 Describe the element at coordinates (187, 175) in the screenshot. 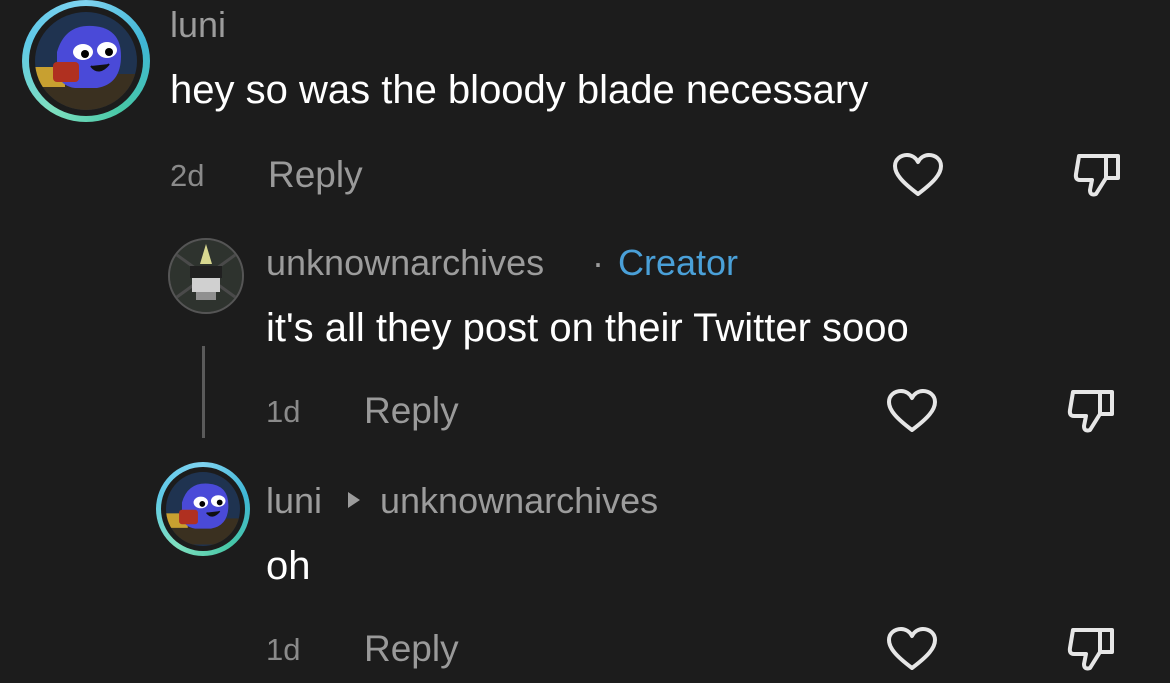

I see `comment-timestamp: 2d` at that location.